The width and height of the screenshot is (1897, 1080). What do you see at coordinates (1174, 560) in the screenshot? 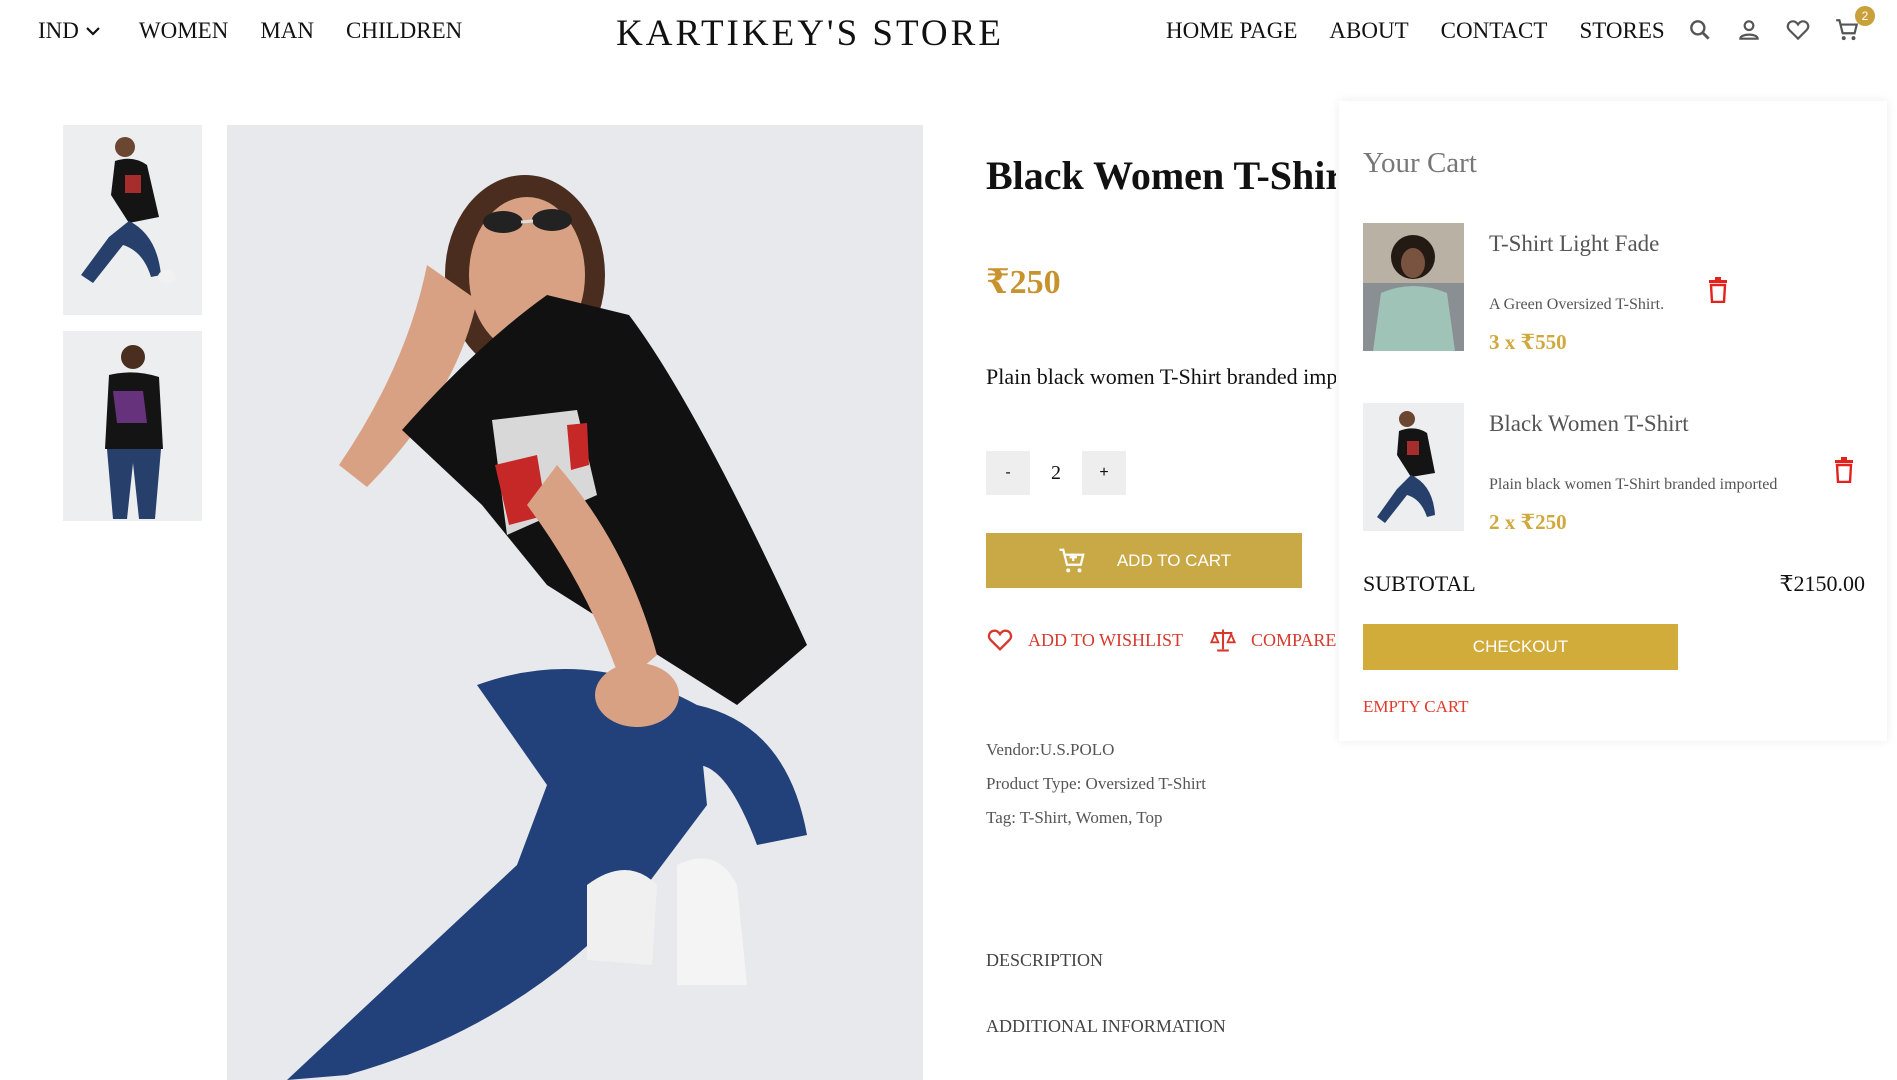
I see `add-to-cart-label: ADD TO CART` at bounding box center [1174, 560].